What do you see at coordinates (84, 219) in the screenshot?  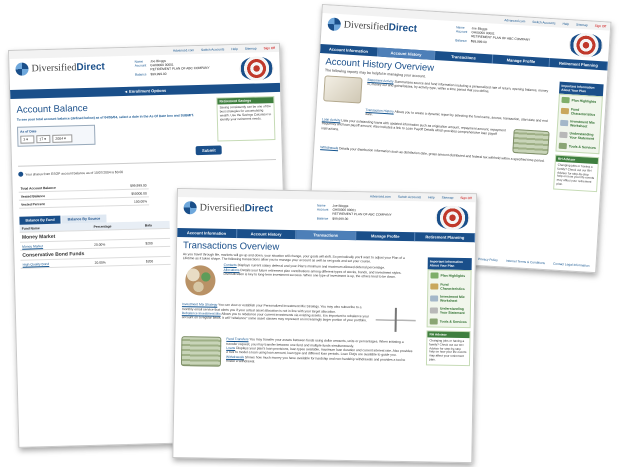 I see `tab-balance-by-source: Balance By Source` at bounding box center [84, 219].